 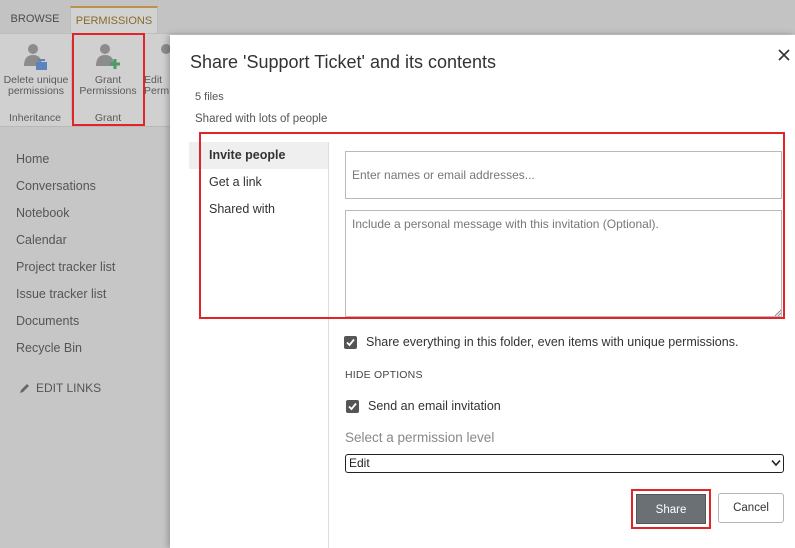 What do you see at coordinates (35, 118) in the screenshot?
I see `ribbon-group-inheritance: Inheritance` at bounding box center [35, 118].